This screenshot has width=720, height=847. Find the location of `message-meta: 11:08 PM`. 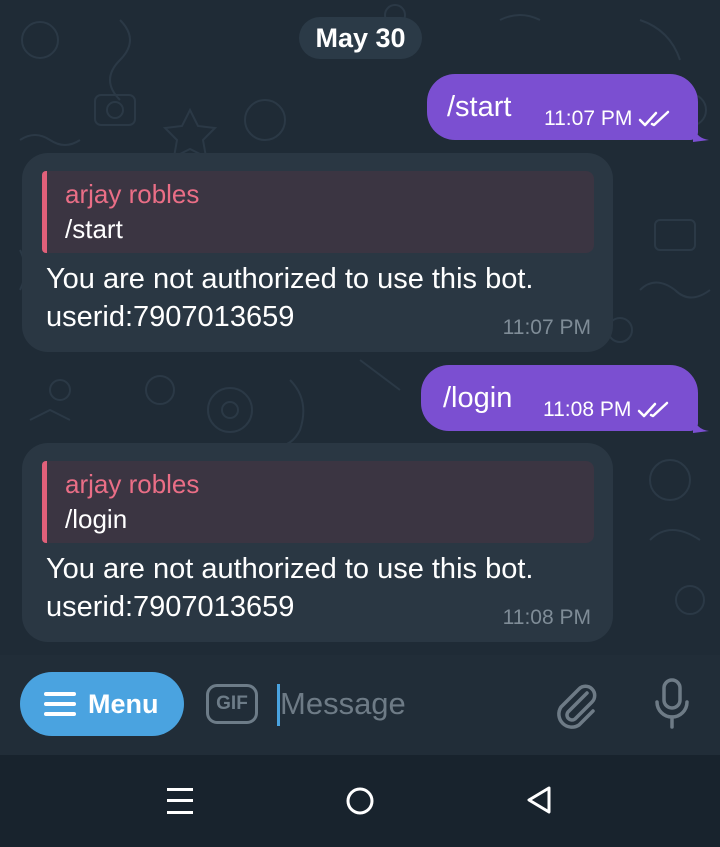

message-meta: 11:08 PM is located at coordinates (607, 410).